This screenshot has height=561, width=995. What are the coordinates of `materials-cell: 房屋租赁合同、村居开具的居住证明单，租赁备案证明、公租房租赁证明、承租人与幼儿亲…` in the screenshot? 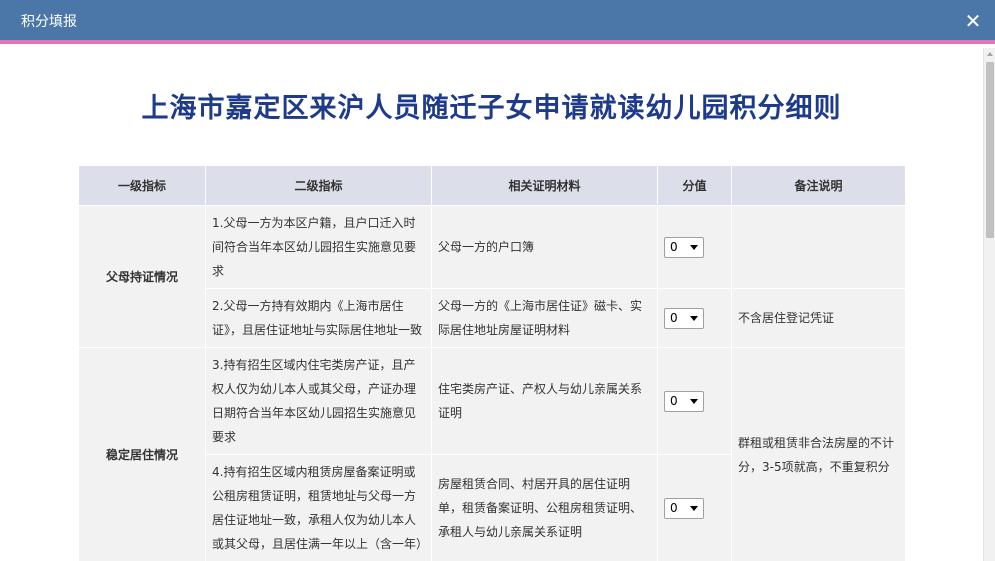 It's located at (544, 507).